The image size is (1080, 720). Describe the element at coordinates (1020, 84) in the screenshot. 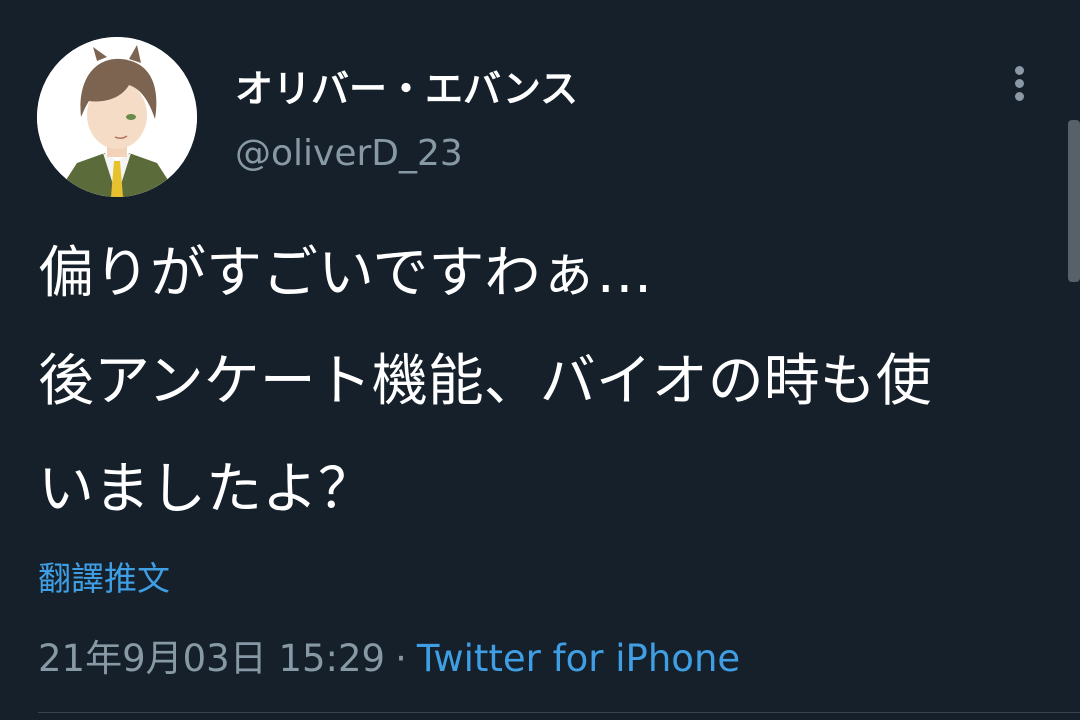

I see `more-vertical-icon` at that location.